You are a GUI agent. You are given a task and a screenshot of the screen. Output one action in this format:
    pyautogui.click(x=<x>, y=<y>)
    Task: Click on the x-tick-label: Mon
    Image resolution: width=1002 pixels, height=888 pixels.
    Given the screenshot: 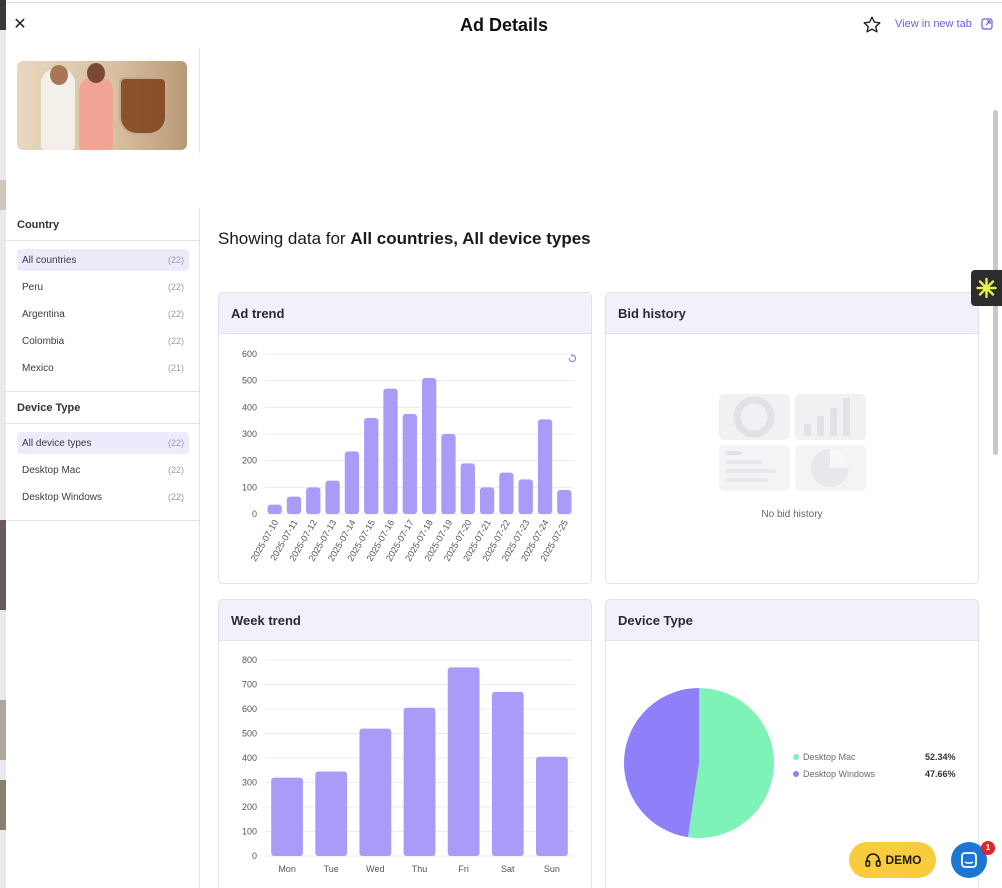 What is the action you would take?
    pyautogui.click(x=287, y=869)
    